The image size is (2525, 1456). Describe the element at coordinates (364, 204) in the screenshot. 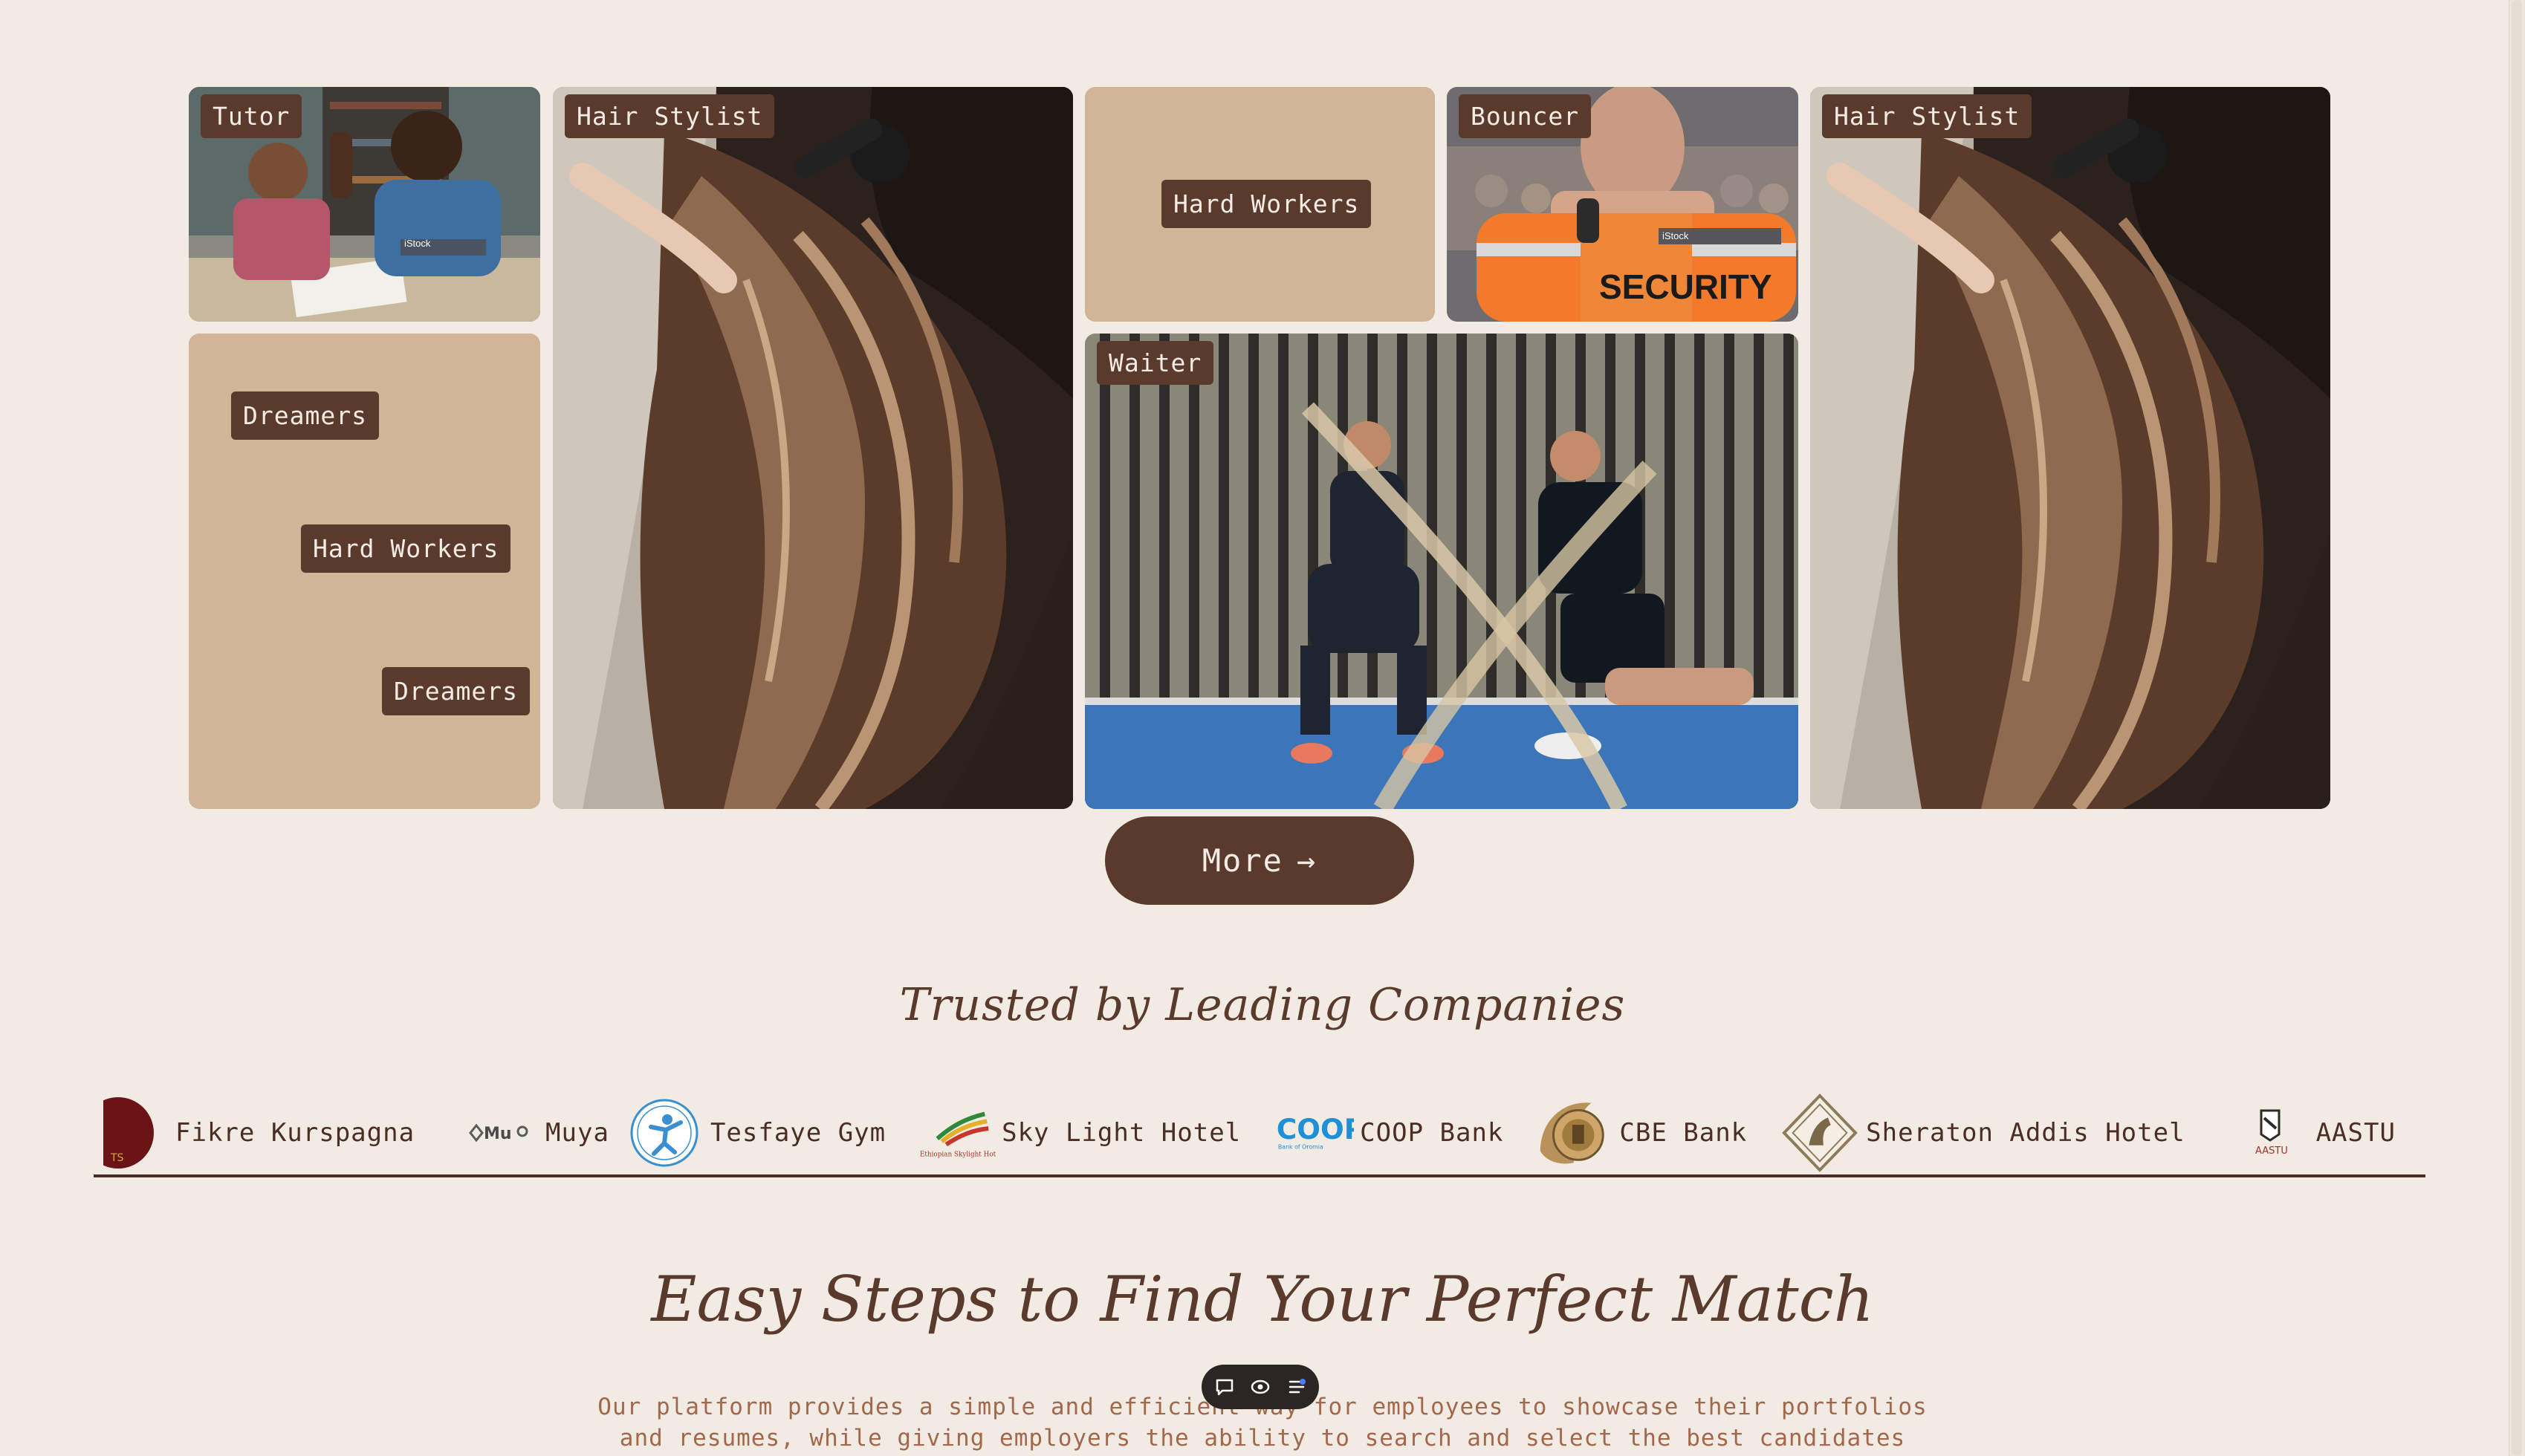

I see `tile-tutor: iStock Tutor` at that location.